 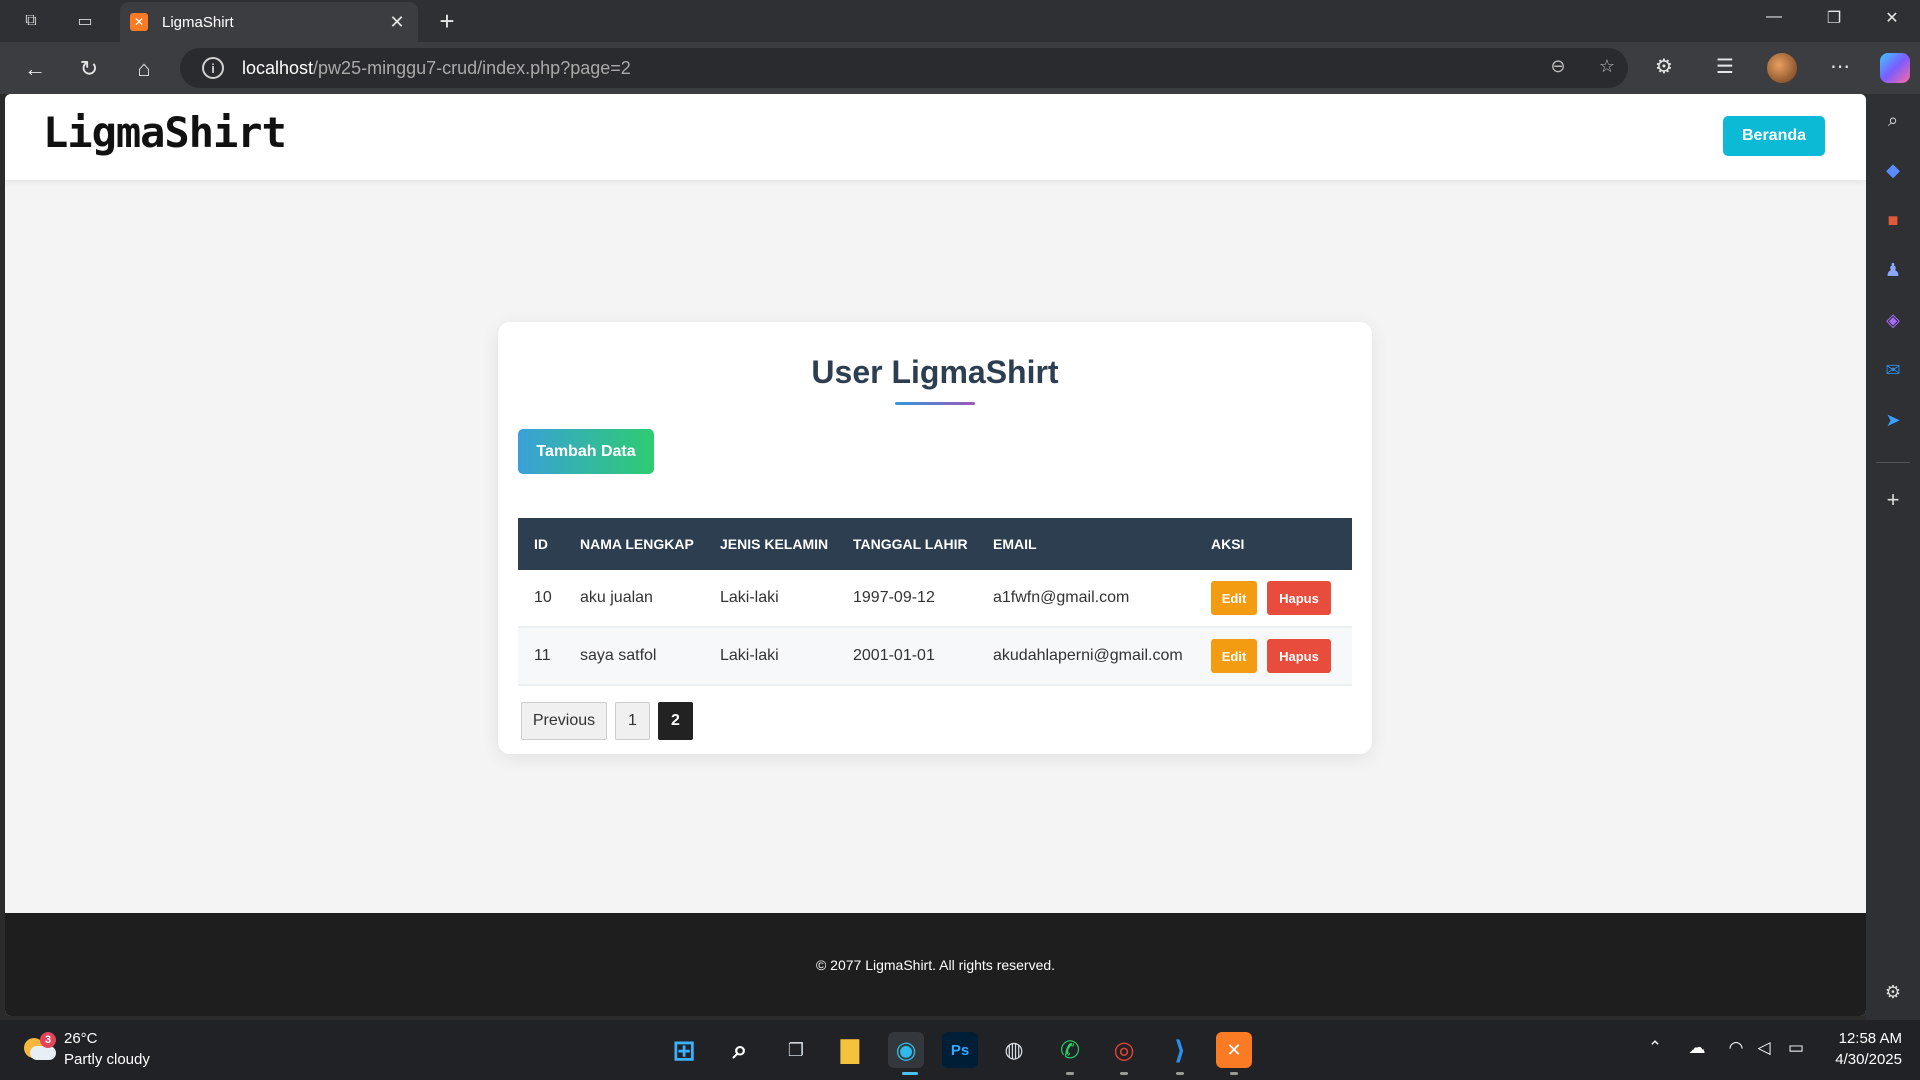 What do you see at coordinates (1088, 655) in the screenshot?
I see `cell-email: akudahlaperni@gmail.com` at bounding box center [1088, 655].